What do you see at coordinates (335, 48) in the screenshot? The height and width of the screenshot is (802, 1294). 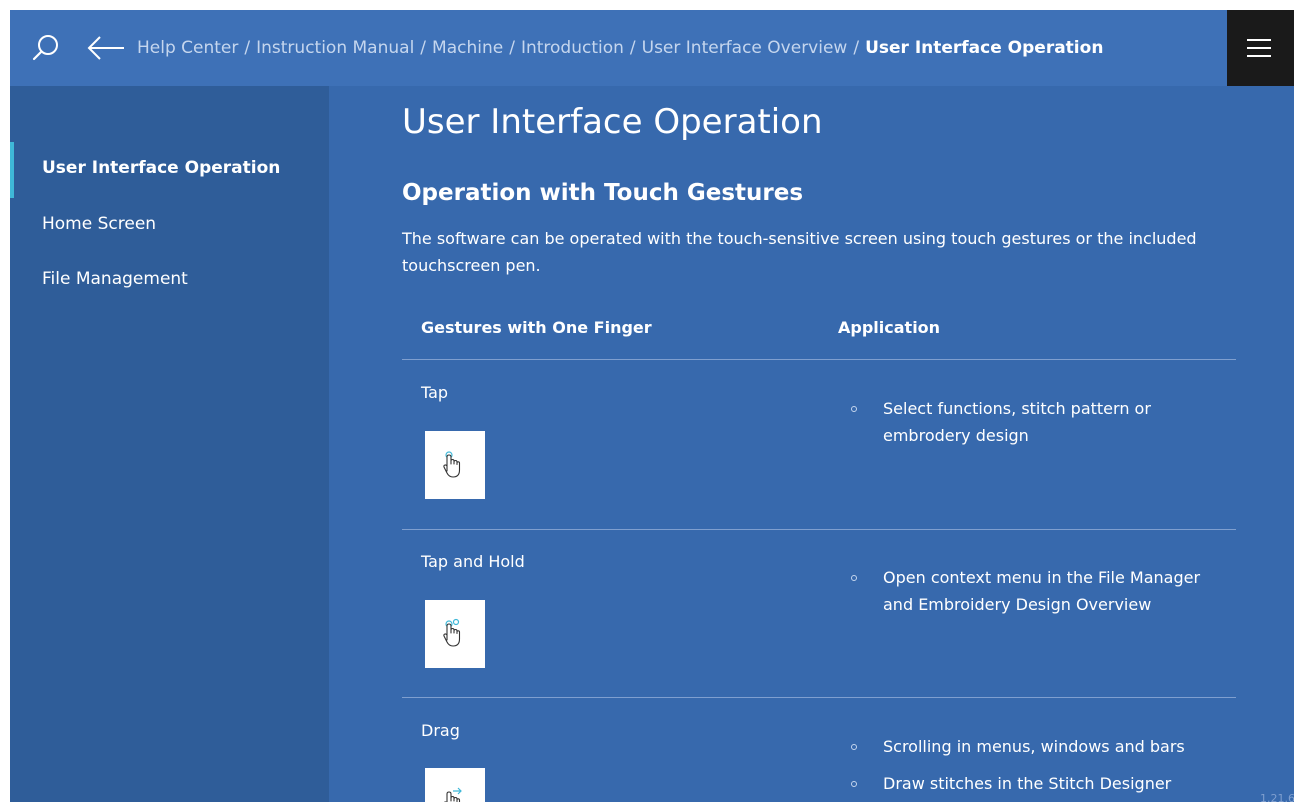 I see `breadcrumb-instruction-manual: Instruction Manual` at bounding box center [335, 48].